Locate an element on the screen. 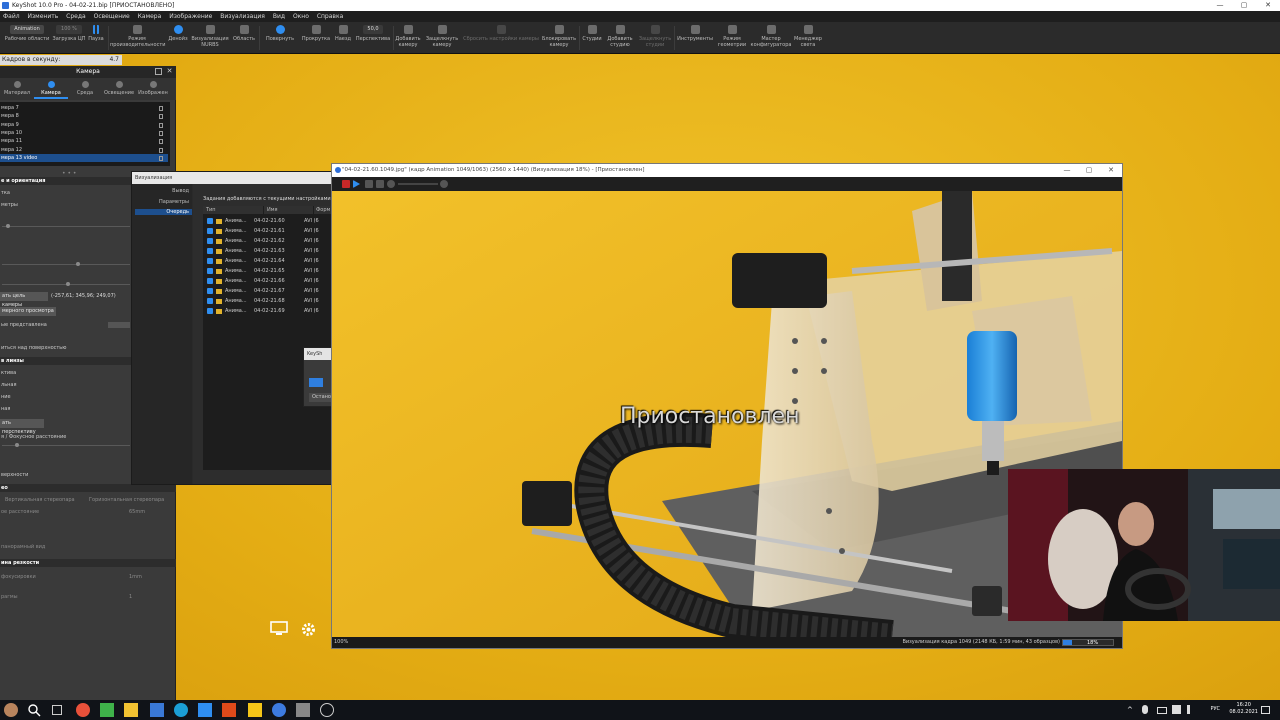  table-row: Анима... 04-02-21.62 AVI (6 is located at coordinates (268, 241).